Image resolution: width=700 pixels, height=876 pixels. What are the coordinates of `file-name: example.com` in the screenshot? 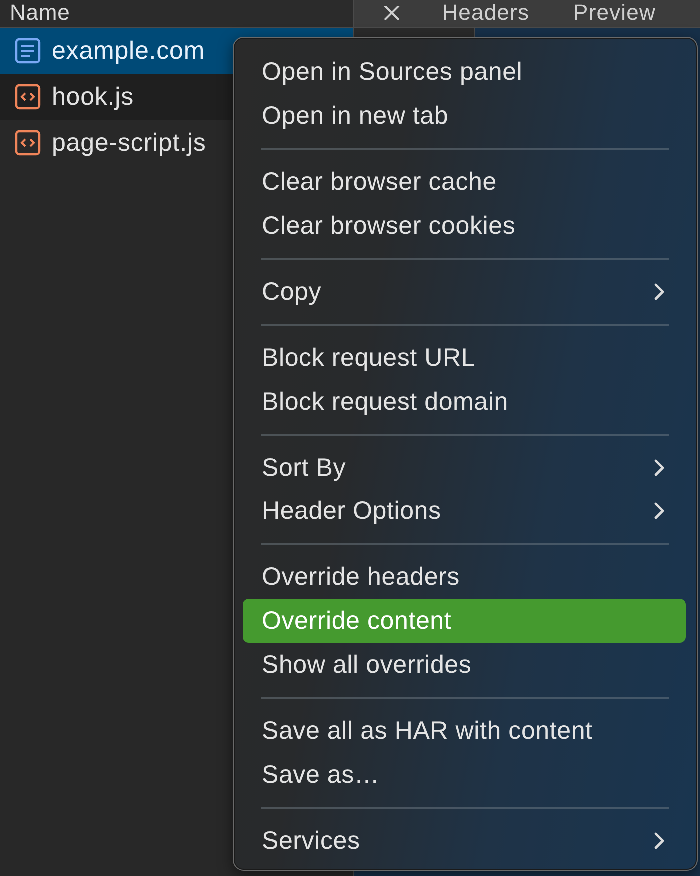 It's located at (129, 51).